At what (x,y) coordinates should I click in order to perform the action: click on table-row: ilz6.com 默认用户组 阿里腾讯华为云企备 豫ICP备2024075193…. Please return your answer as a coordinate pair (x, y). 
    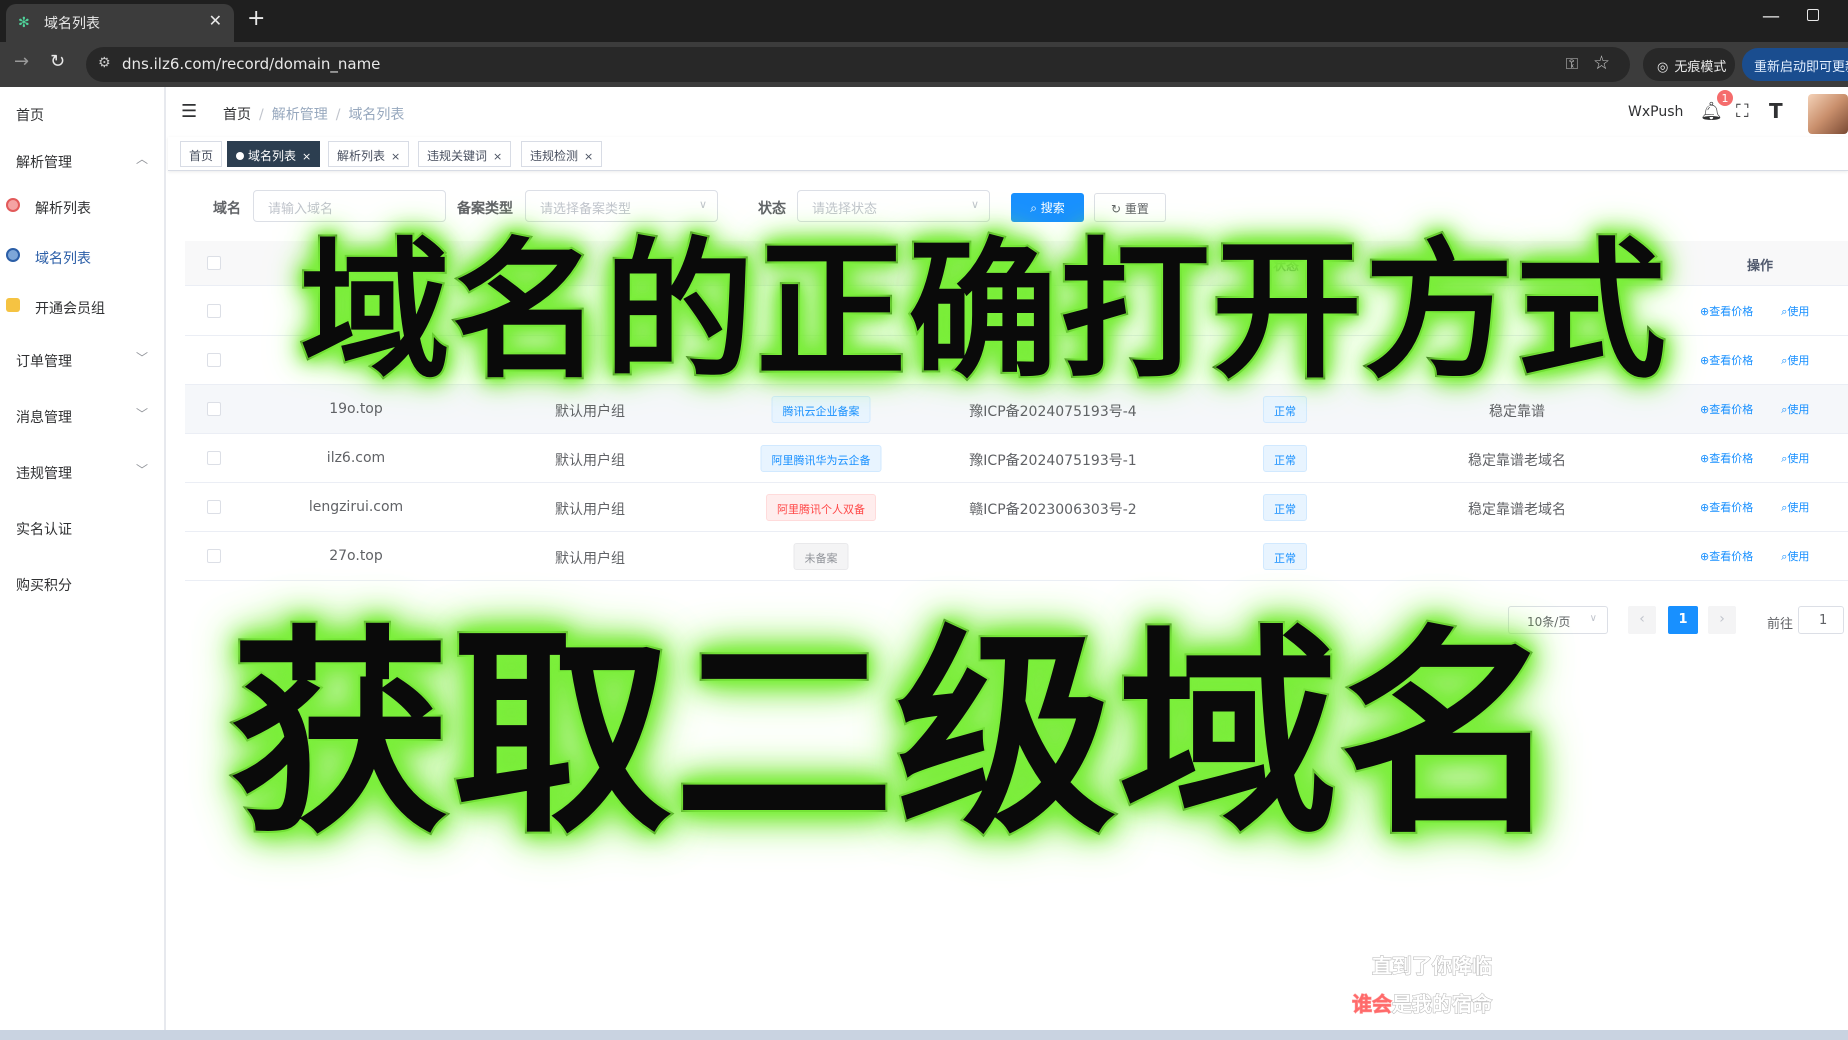
    Looking at the image, I should click on (1016, 458).